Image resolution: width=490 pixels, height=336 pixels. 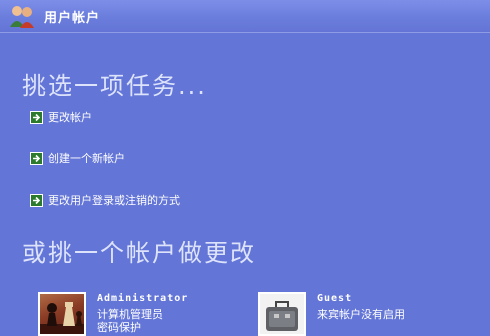 I want to click on account-name: Guest, so click(x=335, y=298).